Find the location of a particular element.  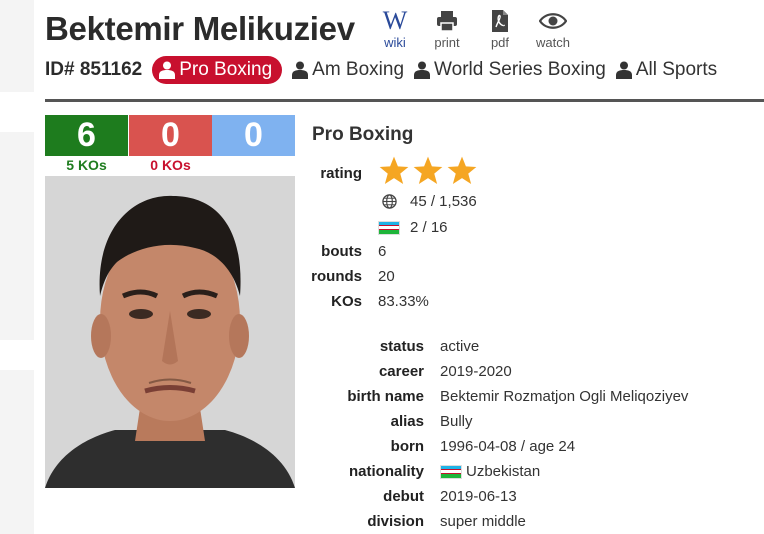

rounds-label: rounds is located at coordinates (336, 276).